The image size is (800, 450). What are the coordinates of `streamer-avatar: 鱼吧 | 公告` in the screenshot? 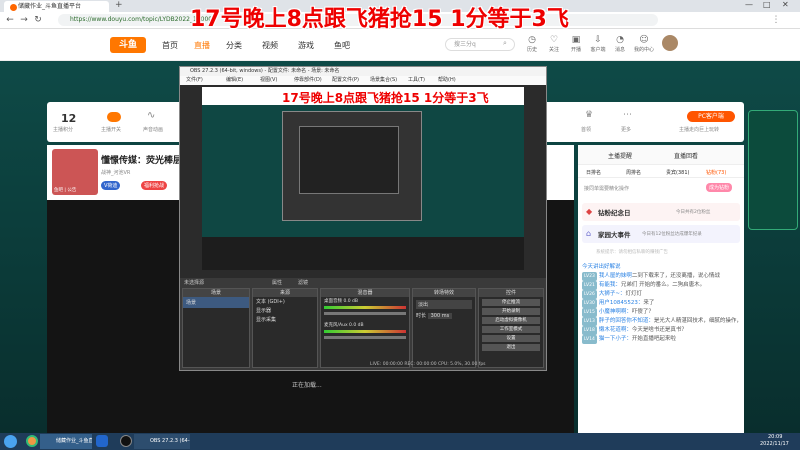 It's located at (75, 172).